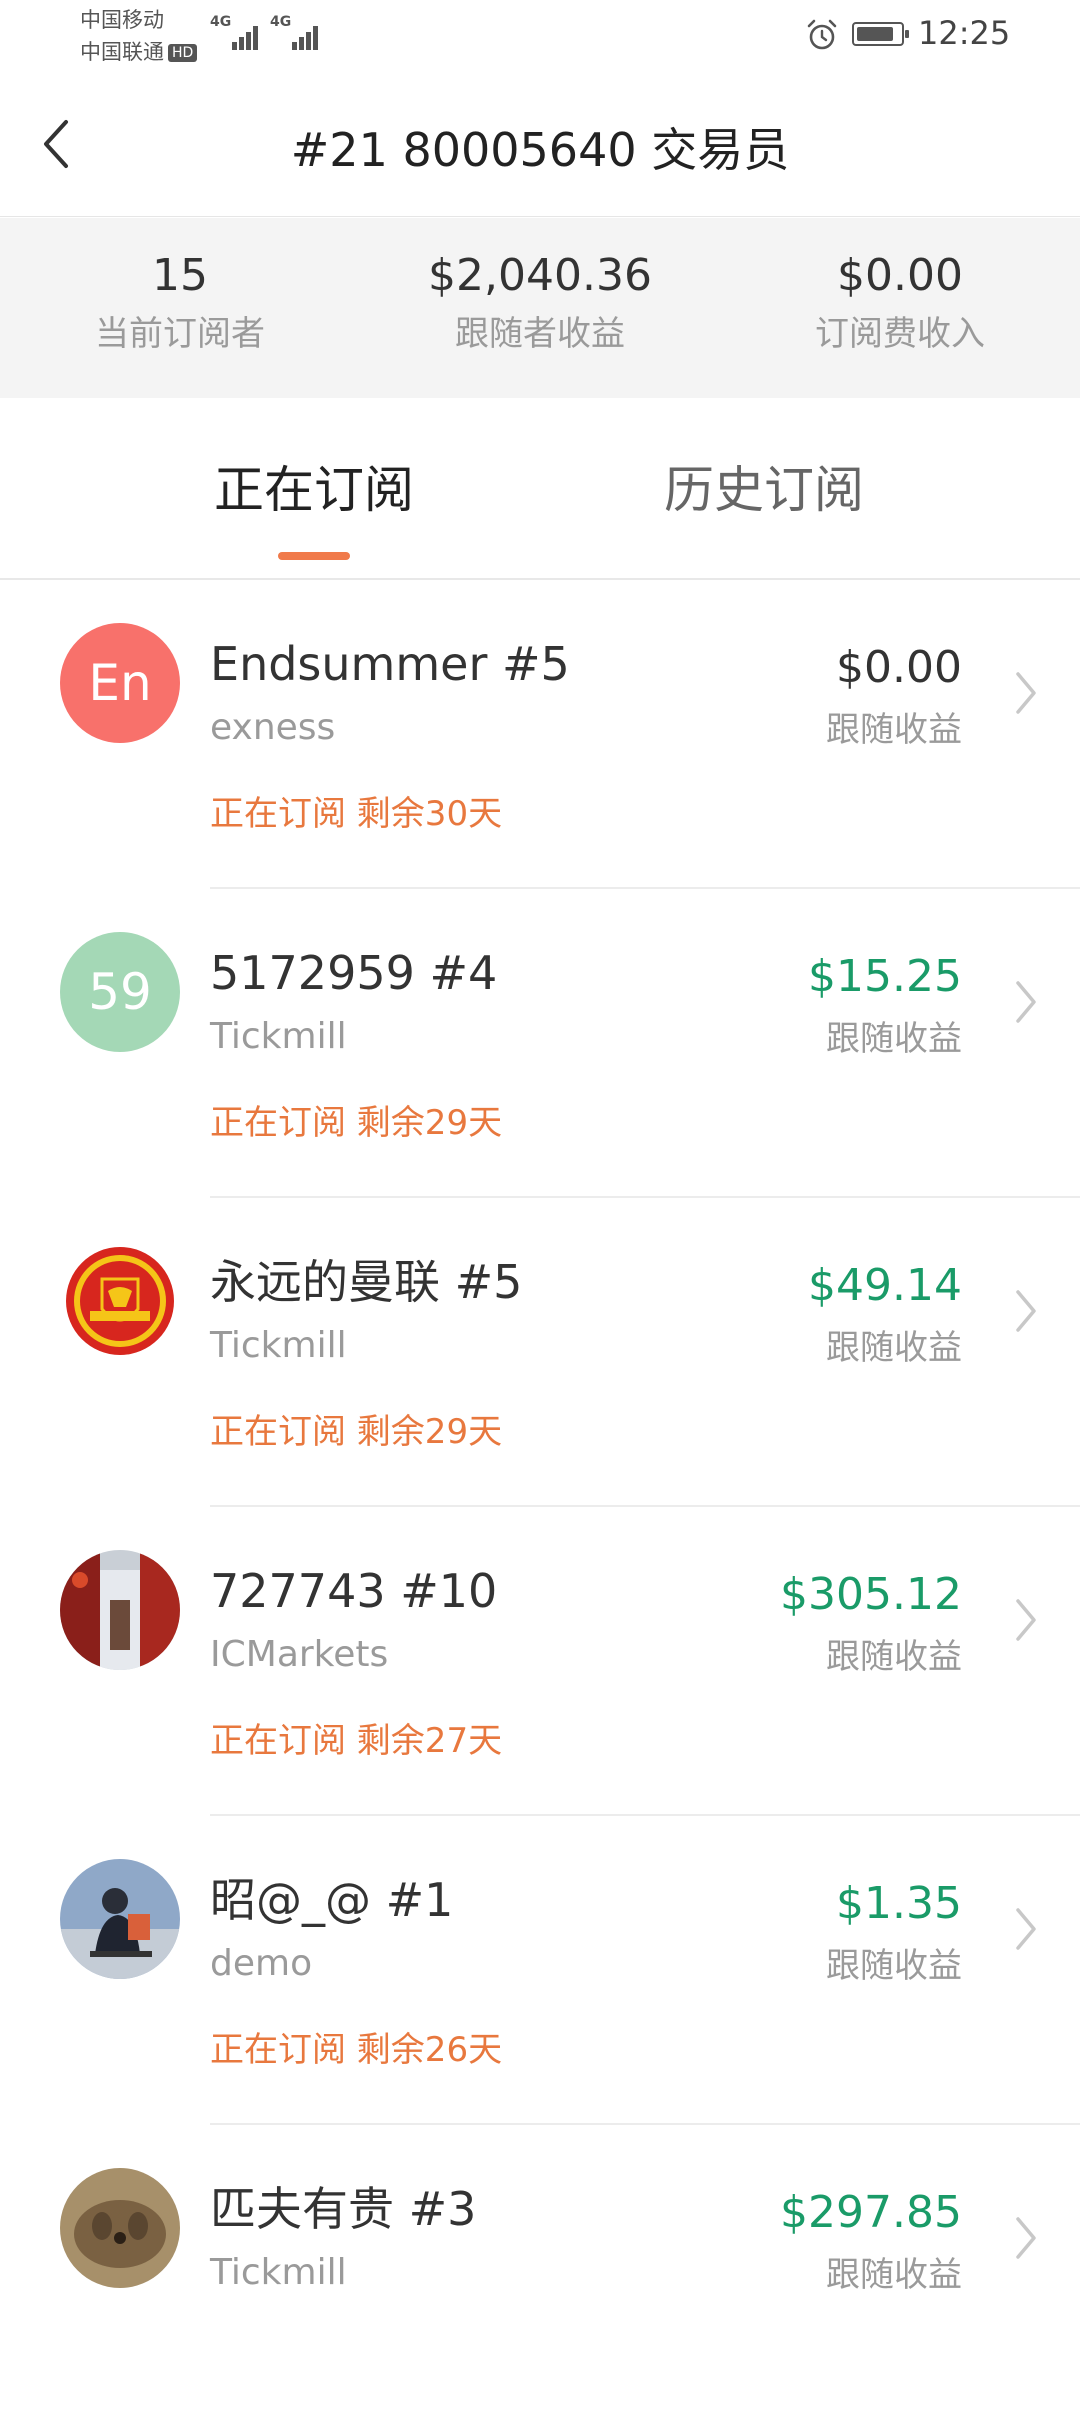 This screenshot has height=2434, width=1080. I want to click on trader-name: Endsummer #5, so click(390, 664).